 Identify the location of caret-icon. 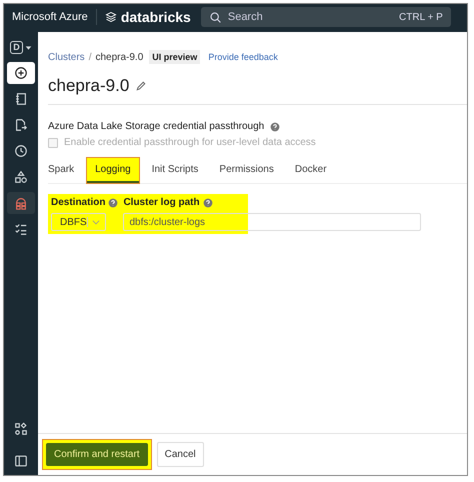
(28, 47).